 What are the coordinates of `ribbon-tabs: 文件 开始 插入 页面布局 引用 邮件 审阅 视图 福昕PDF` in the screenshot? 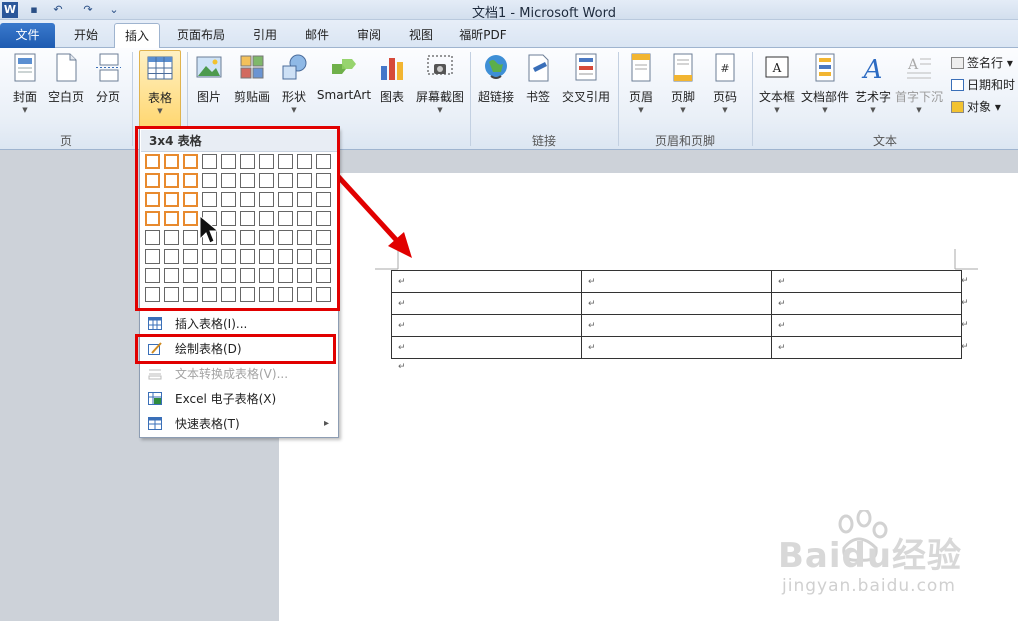 It's located at (509, 34).